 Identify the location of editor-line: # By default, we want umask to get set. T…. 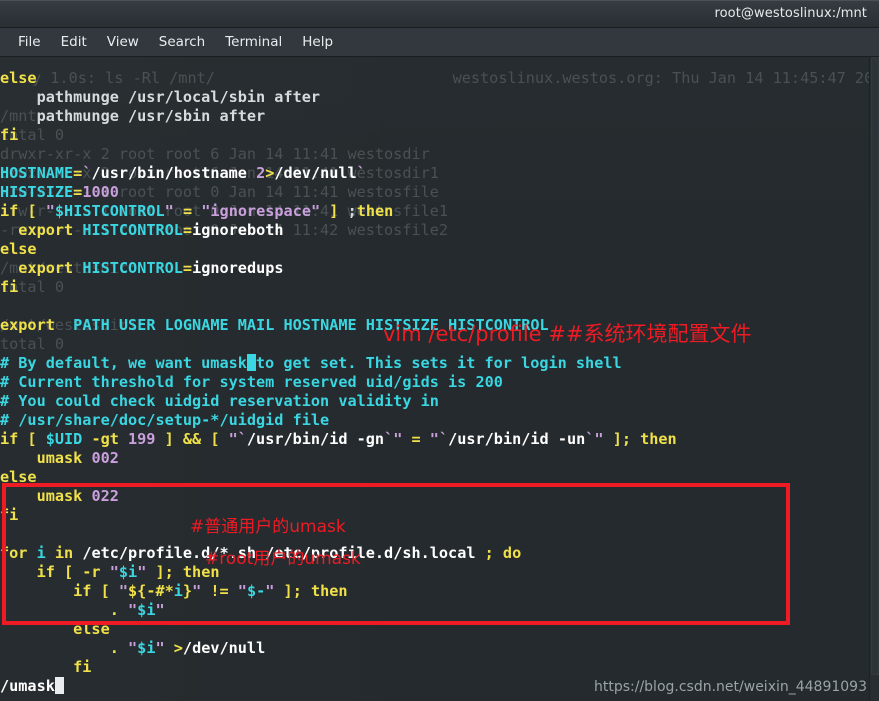
(311, 363).